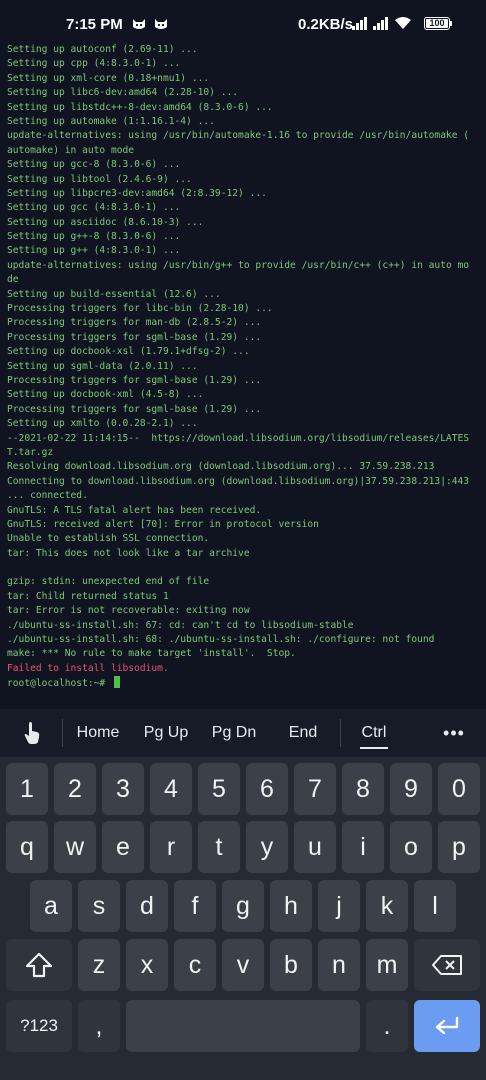 This screenshot has width=486, height=1080. What do you see at coordinates (71, 150) in the screenshot?
I see `terminal-line: automake) in auto mode` at bounding box center [71, 150].